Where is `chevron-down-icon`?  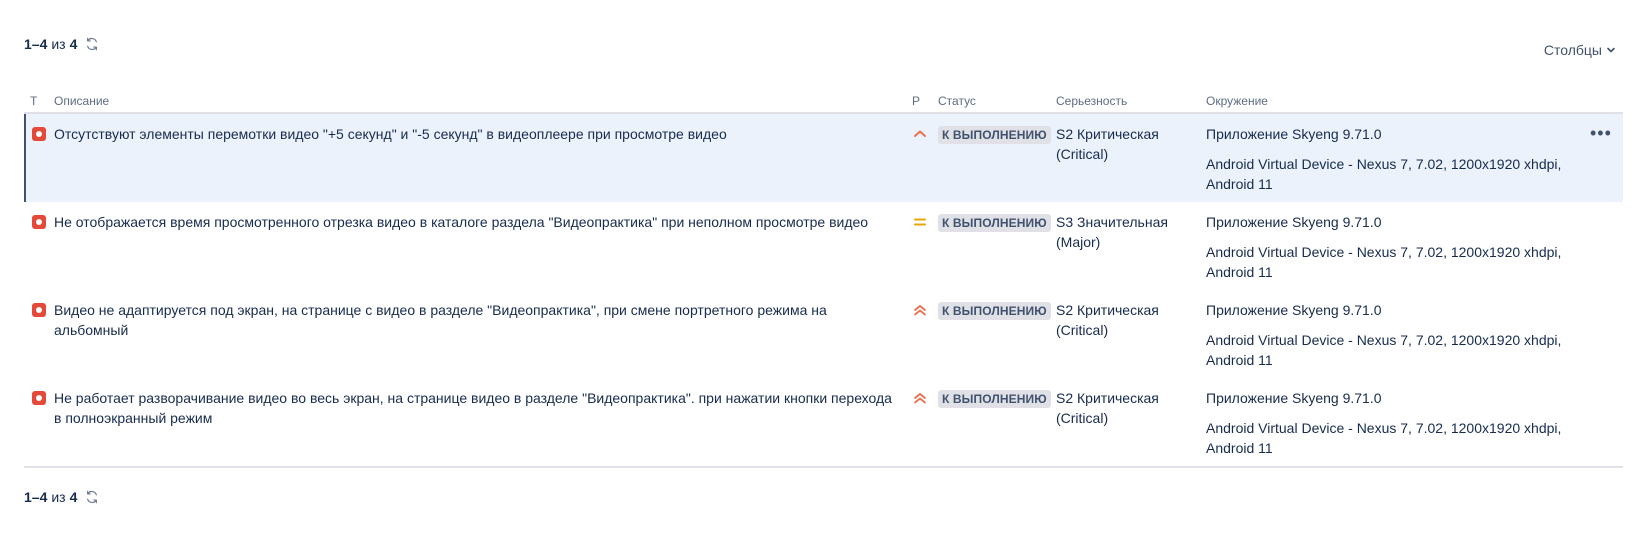
chevron-down-icon is located at coordinates (1611, 50).